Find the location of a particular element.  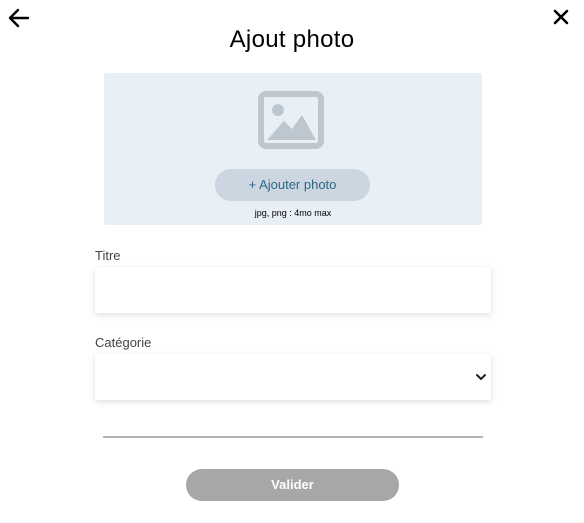

form-divider is located at coordinates (293, 437).